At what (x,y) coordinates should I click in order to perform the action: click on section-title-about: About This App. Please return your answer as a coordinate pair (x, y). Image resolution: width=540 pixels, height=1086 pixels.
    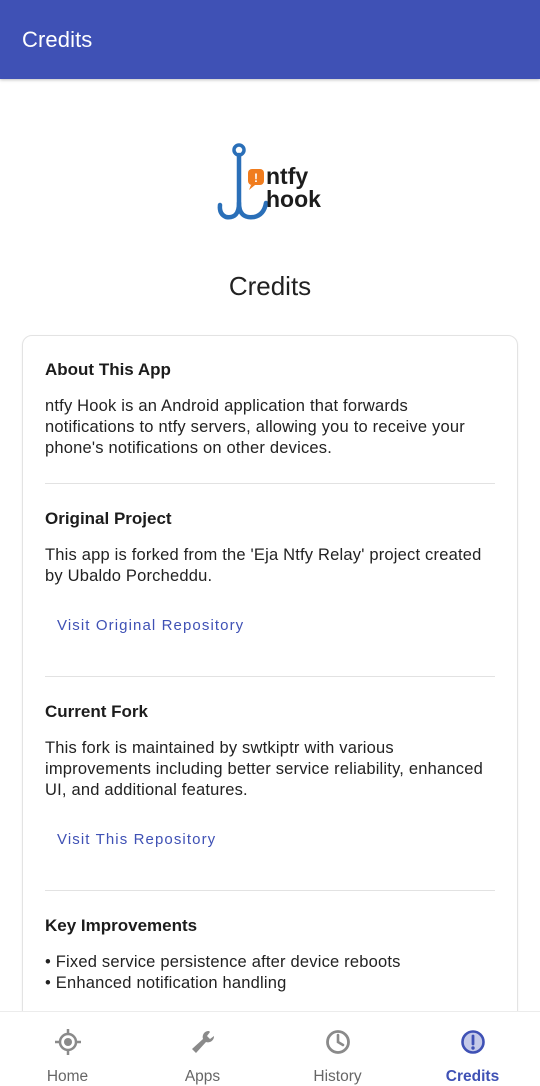
    Looking at the image, I should click on (108, 369).